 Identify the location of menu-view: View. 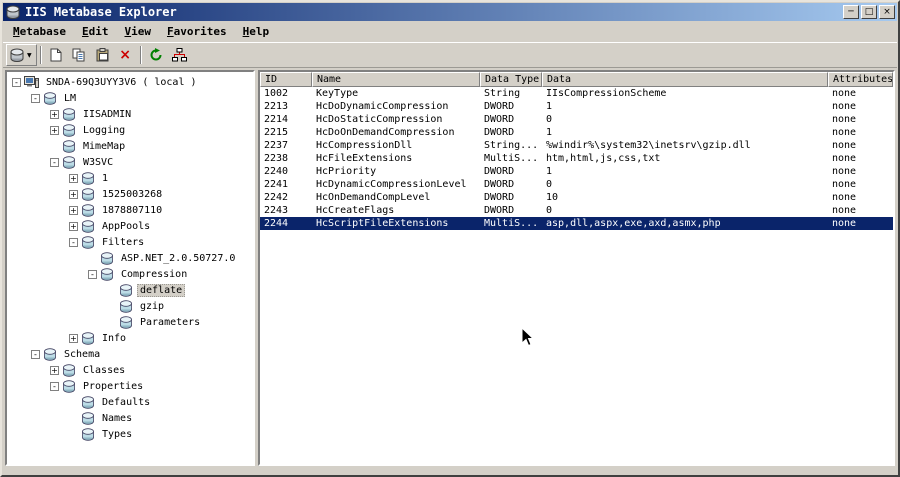
(137, 31).